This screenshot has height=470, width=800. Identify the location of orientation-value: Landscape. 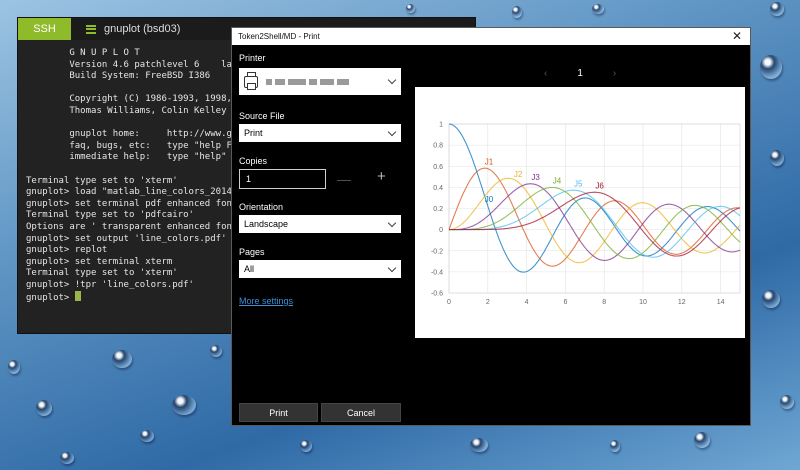
(266, 224).